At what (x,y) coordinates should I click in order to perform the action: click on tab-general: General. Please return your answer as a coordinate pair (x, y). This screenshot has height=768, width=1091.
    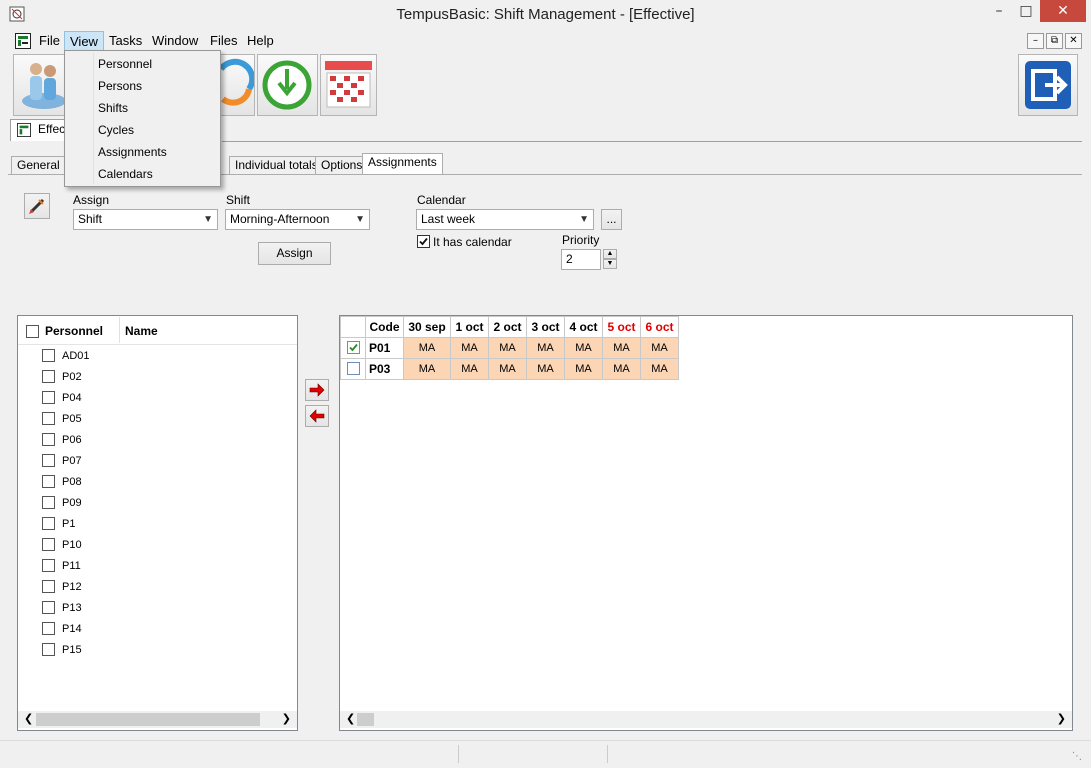
    Looking at the image, I should click on (38, 165).